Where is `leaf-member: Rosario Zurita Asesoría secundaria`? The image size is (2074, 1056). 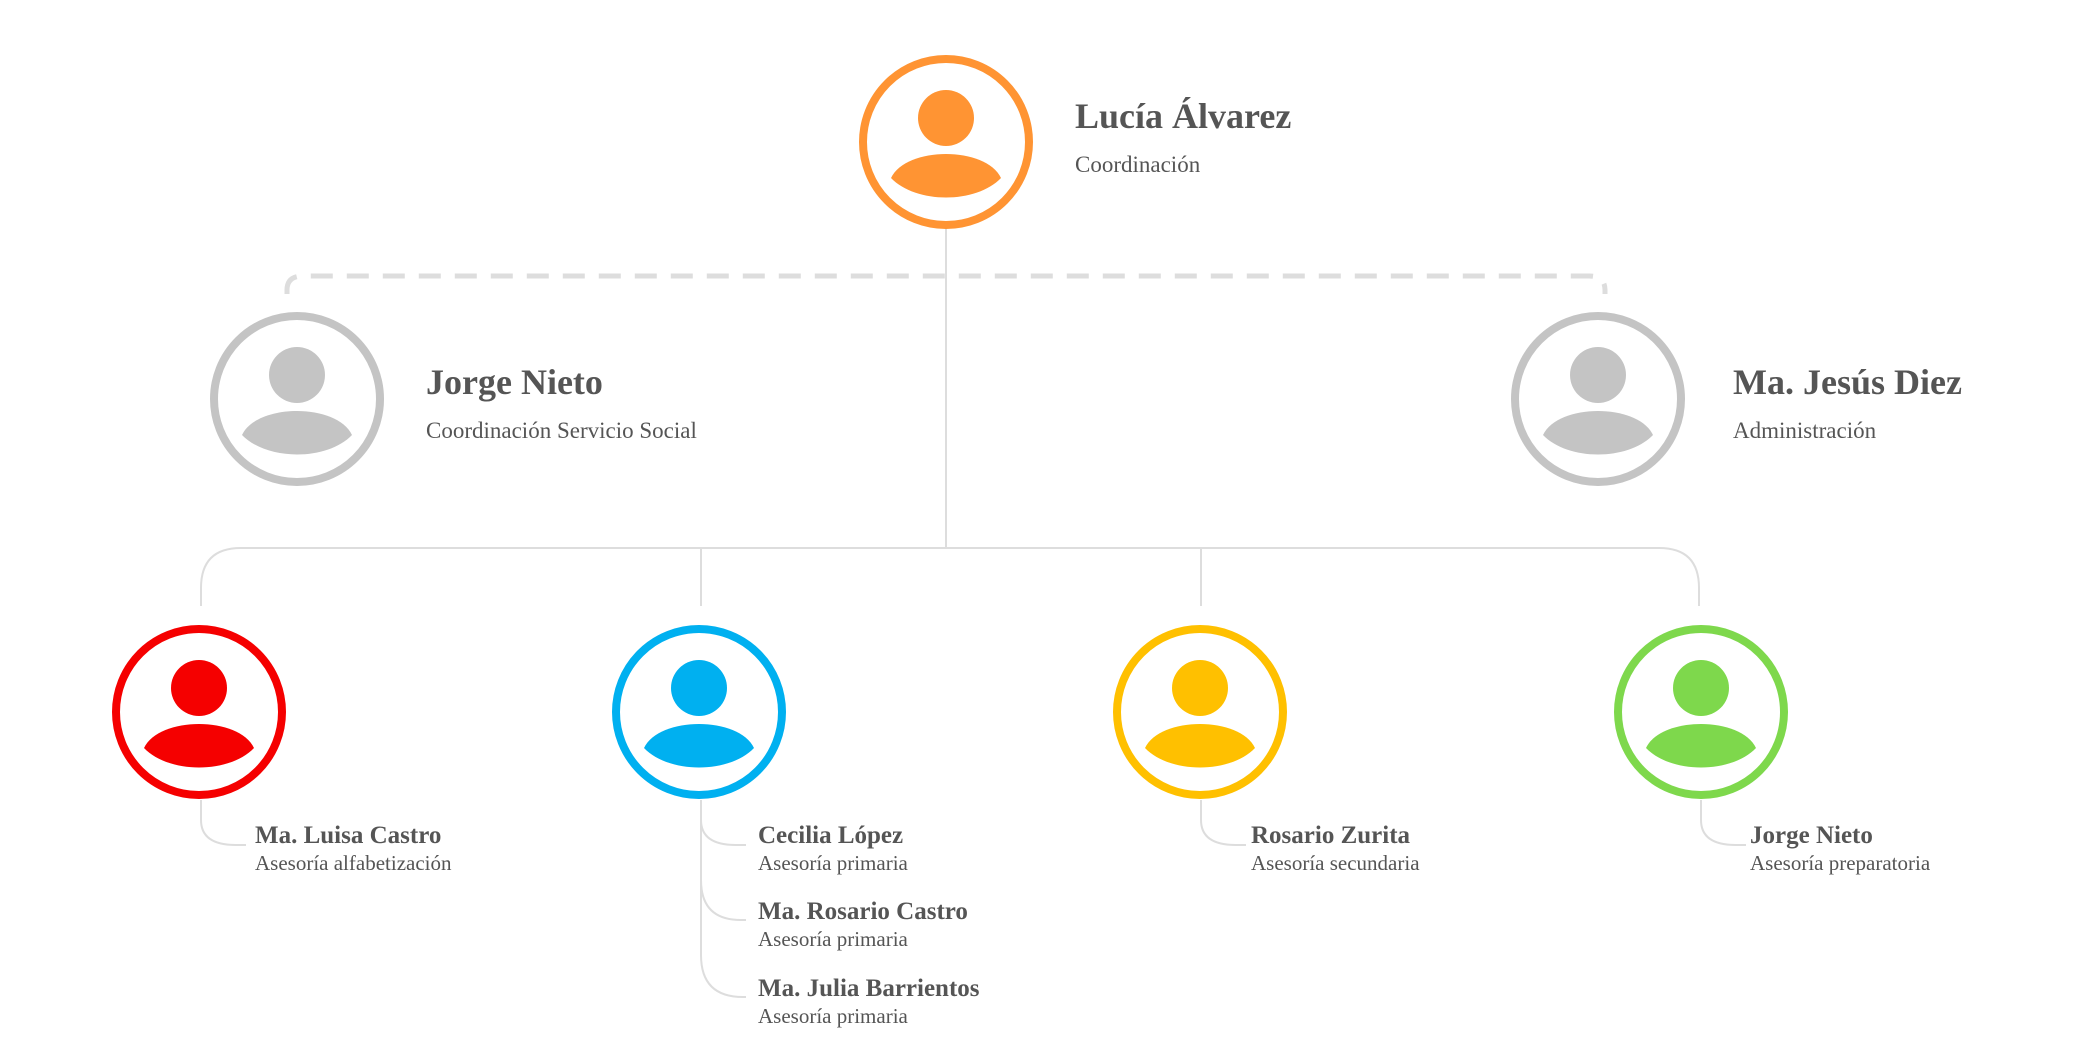
leaf-member: Rosario Zurita Asesoría secundaria is located at coordinates (1335, 848).